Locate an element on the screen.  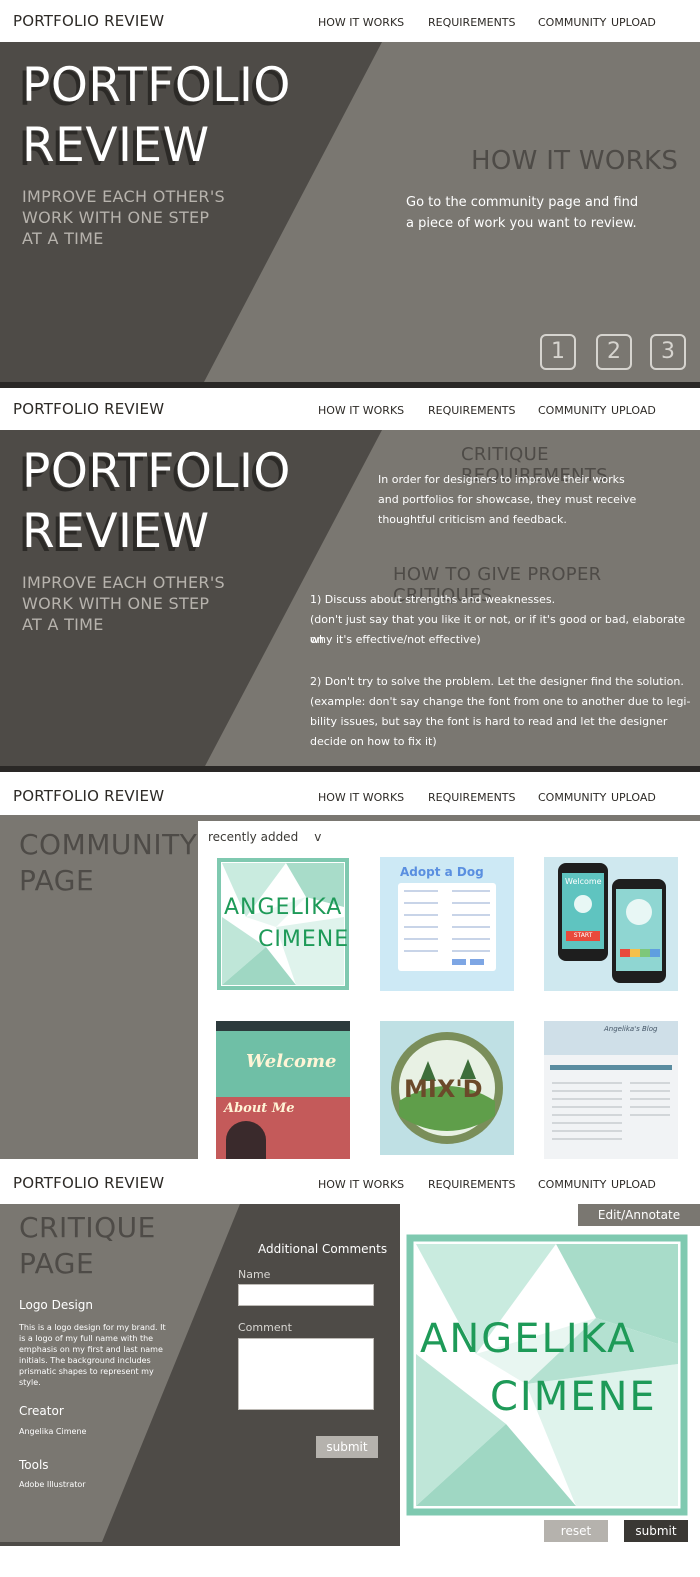
avatar is located at coordinates (246, 1140).